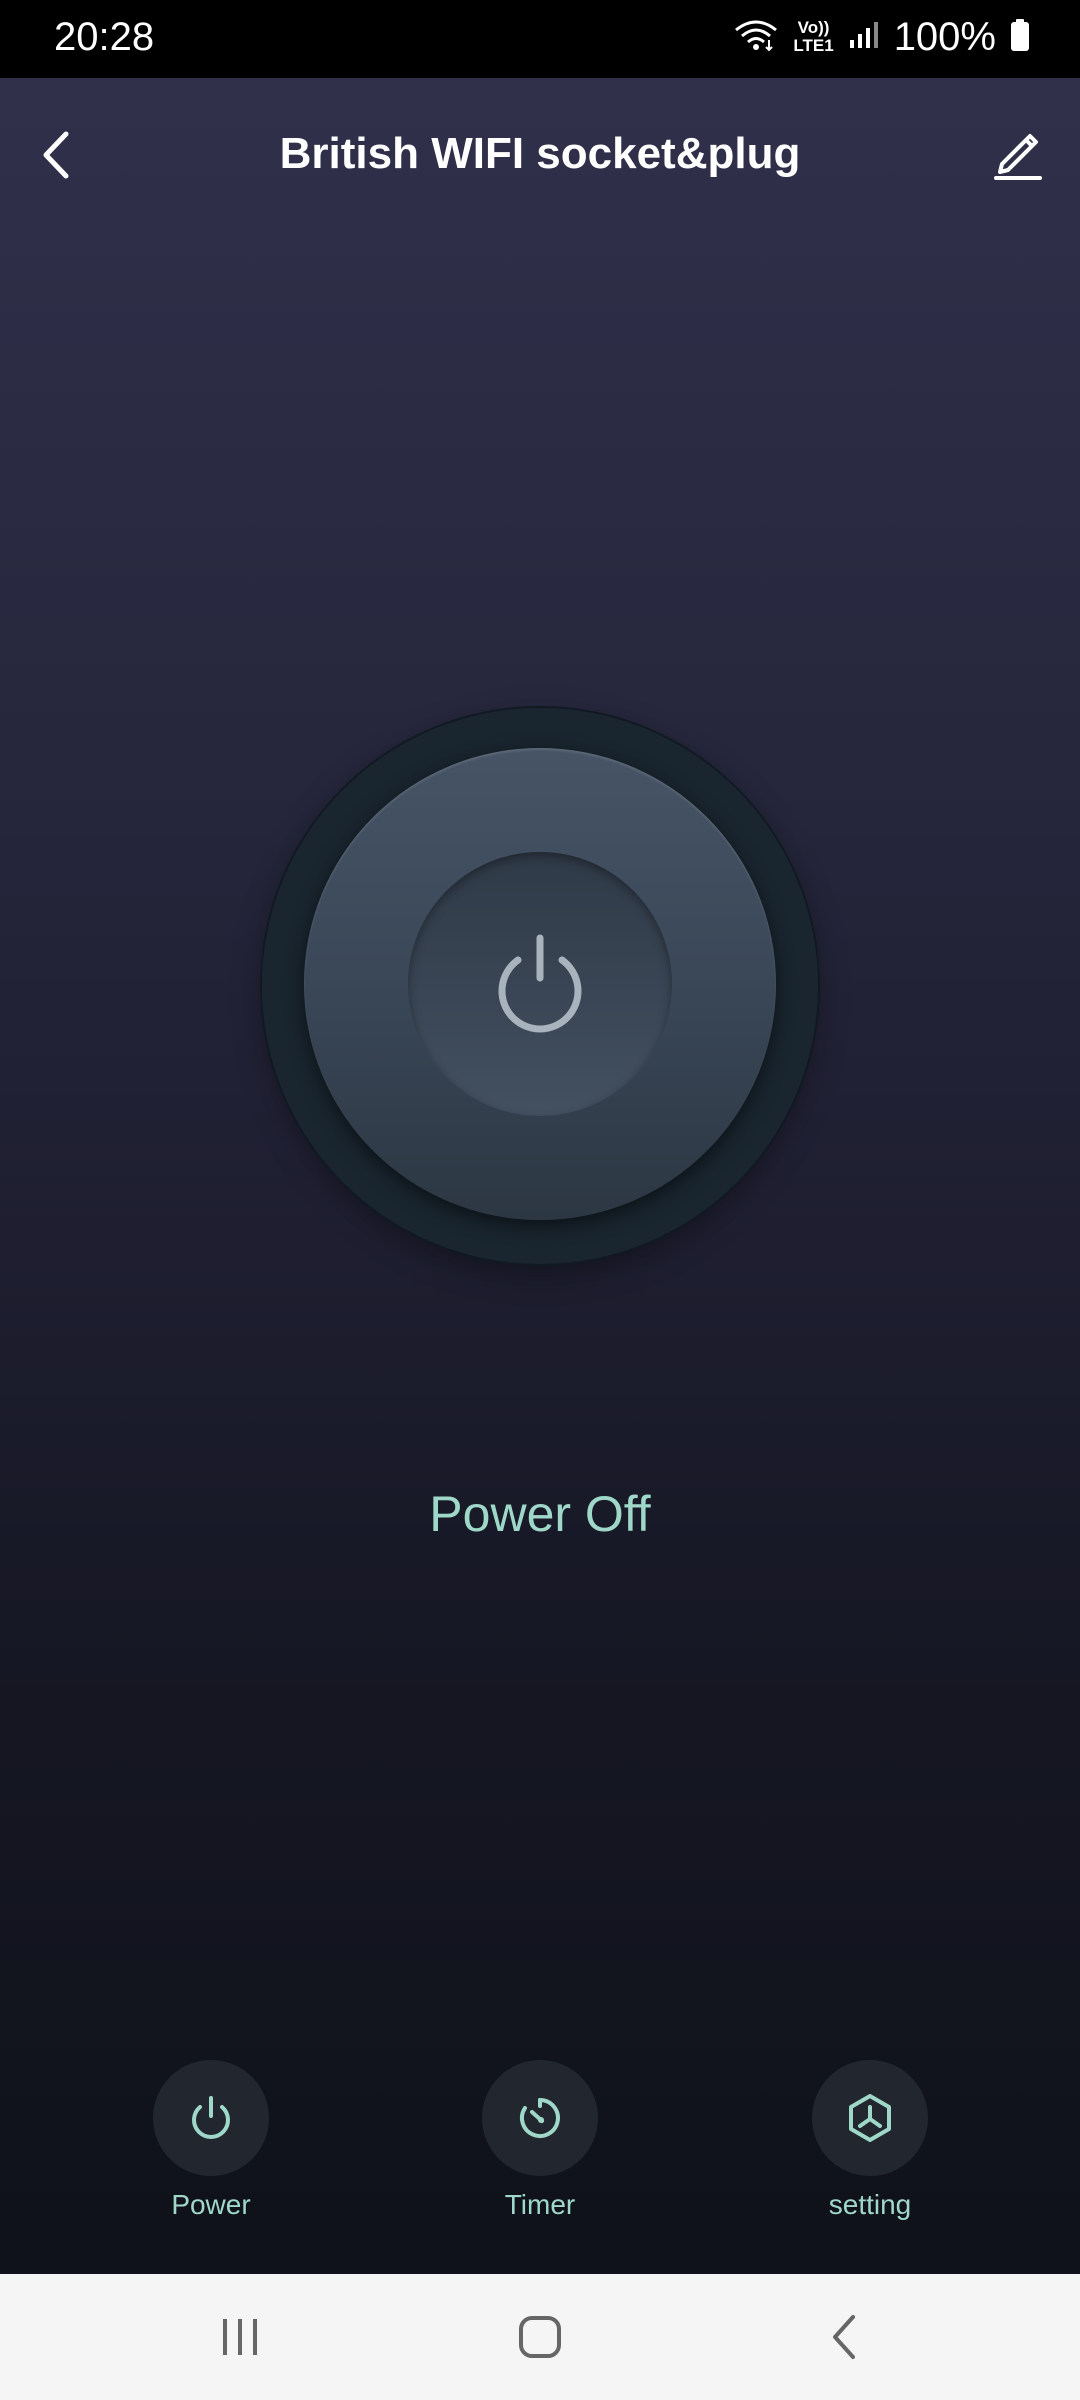 Image resolution: width=1080 pixels, height=2400 pixels. I want to click on power-status-text: Power Off, so click(540, 1514).